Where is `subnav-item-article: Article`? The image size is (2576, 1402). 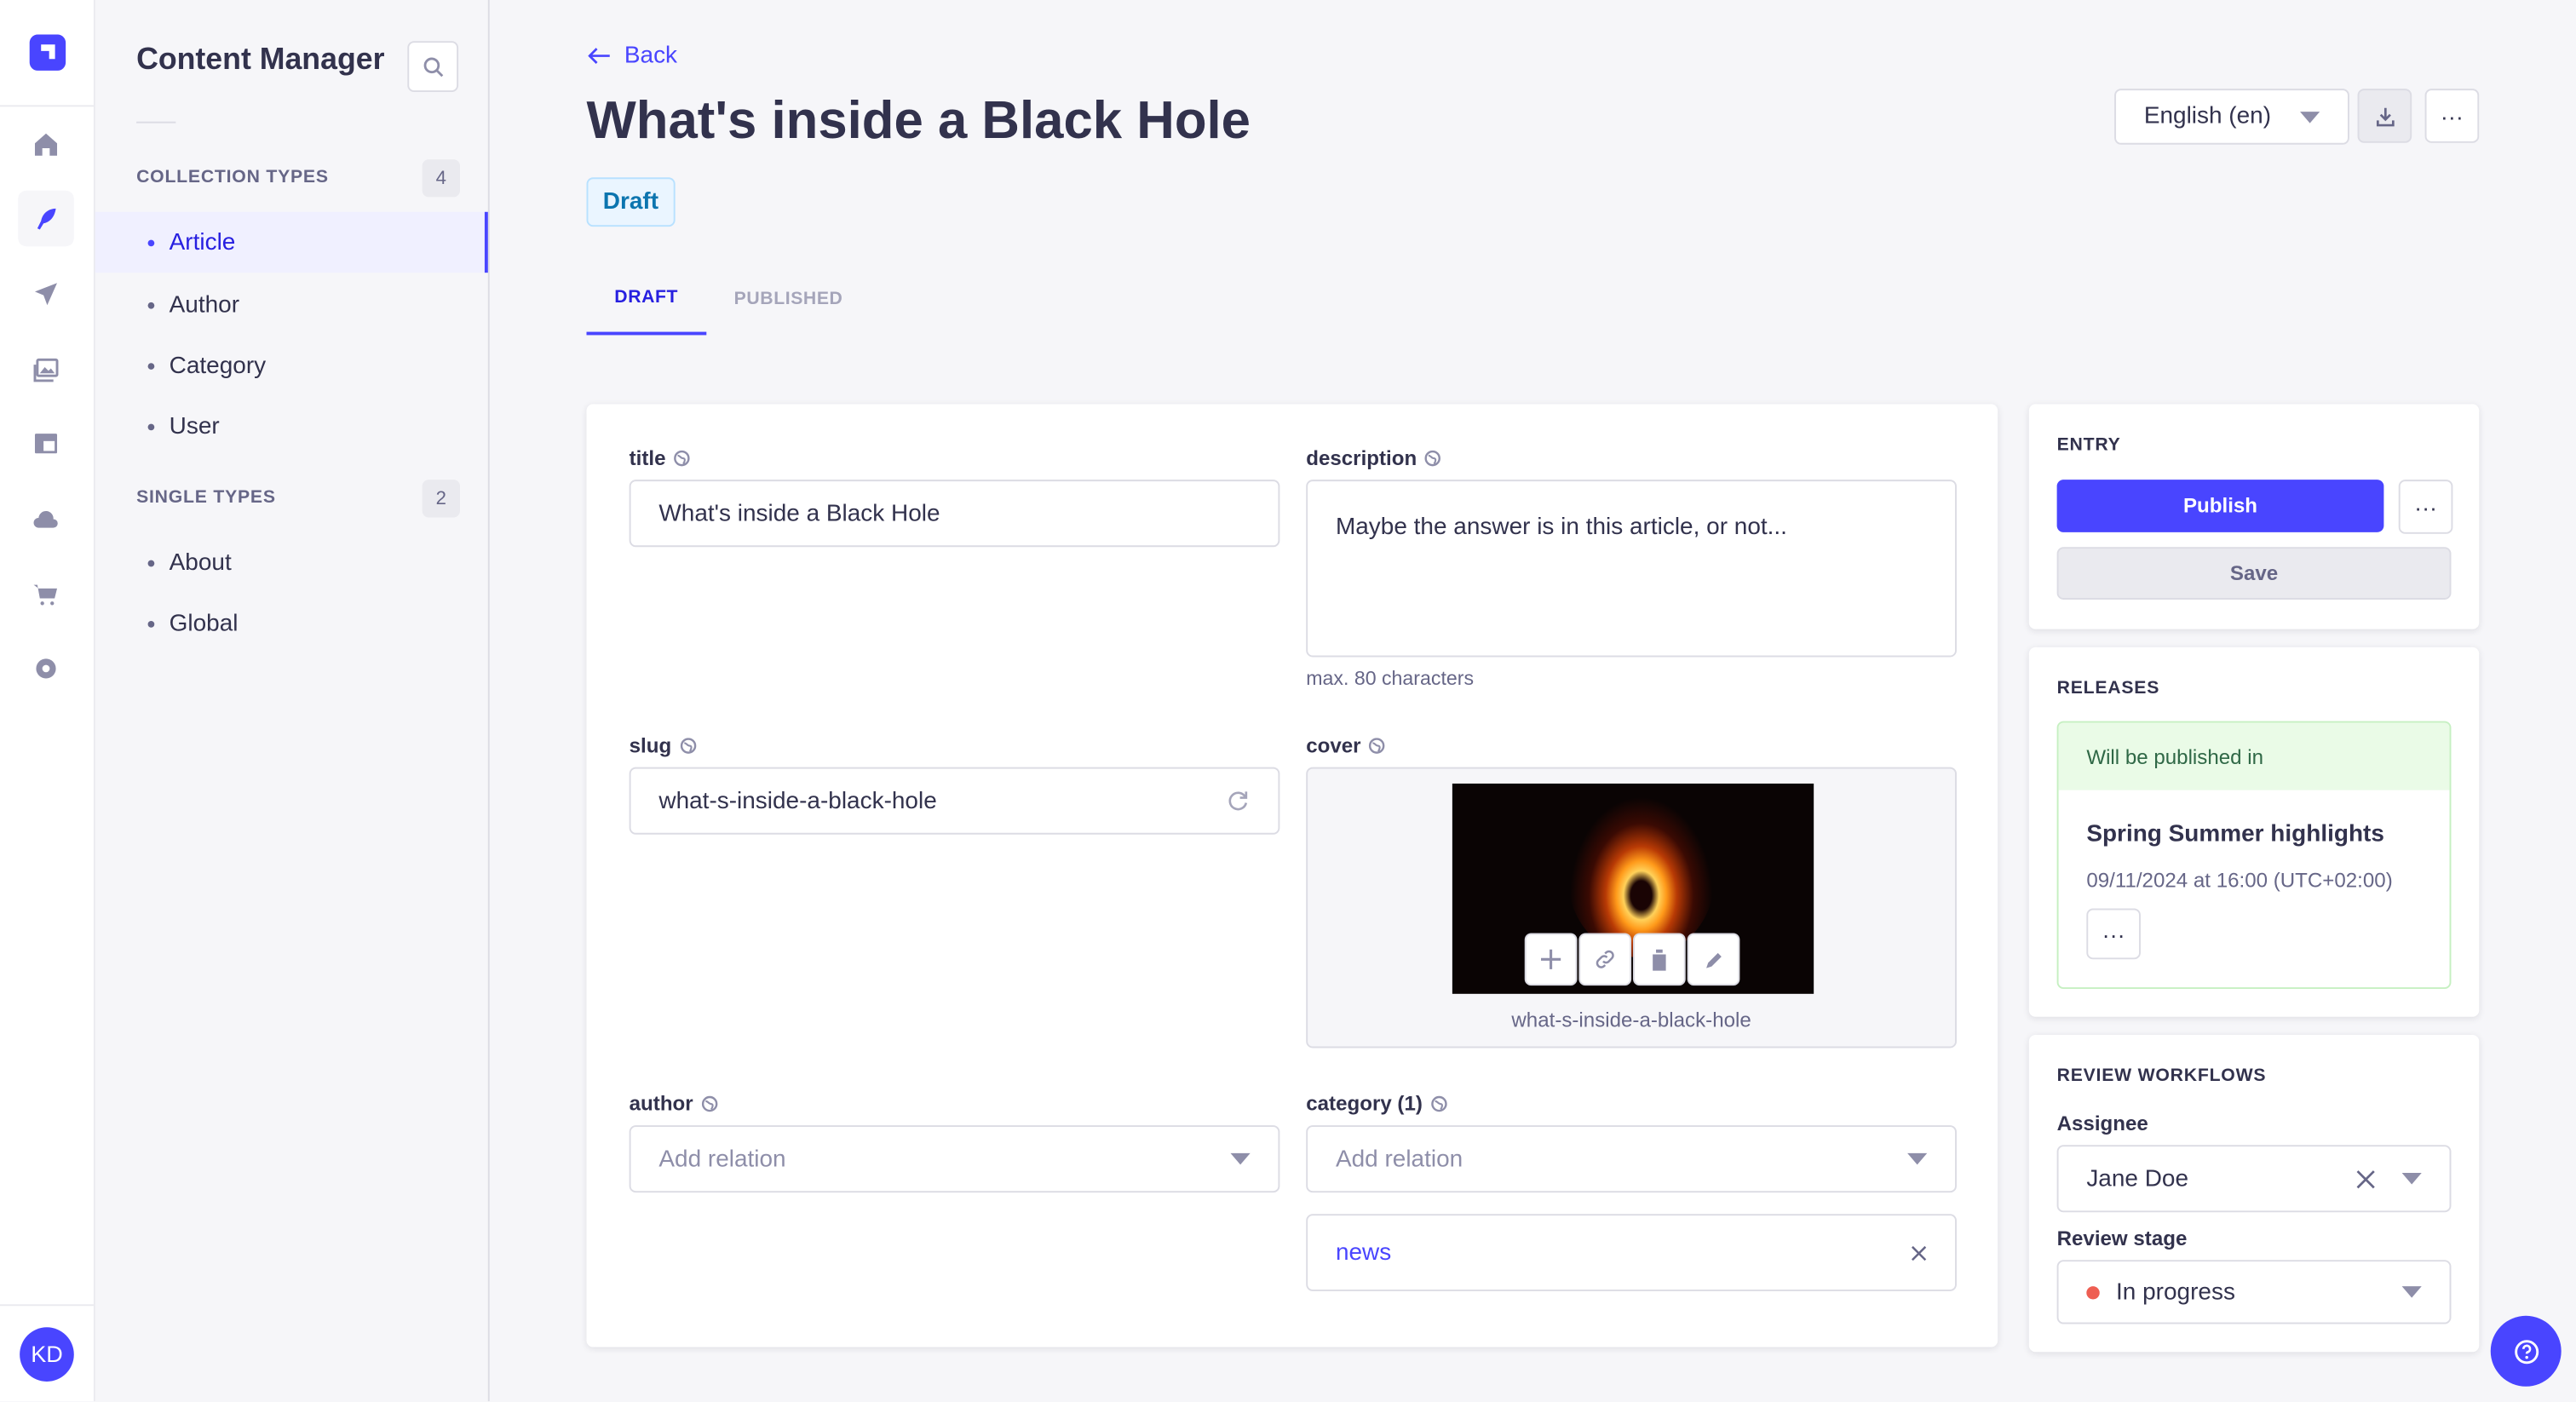 subnav-item-article: Article is located at coordinates (291, 242).